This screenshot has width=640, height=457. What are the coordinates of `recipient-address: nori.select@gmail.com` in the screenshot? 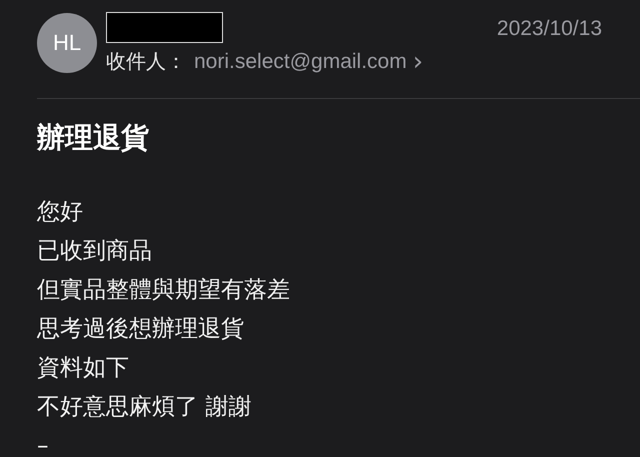 It's located at (300, 62).